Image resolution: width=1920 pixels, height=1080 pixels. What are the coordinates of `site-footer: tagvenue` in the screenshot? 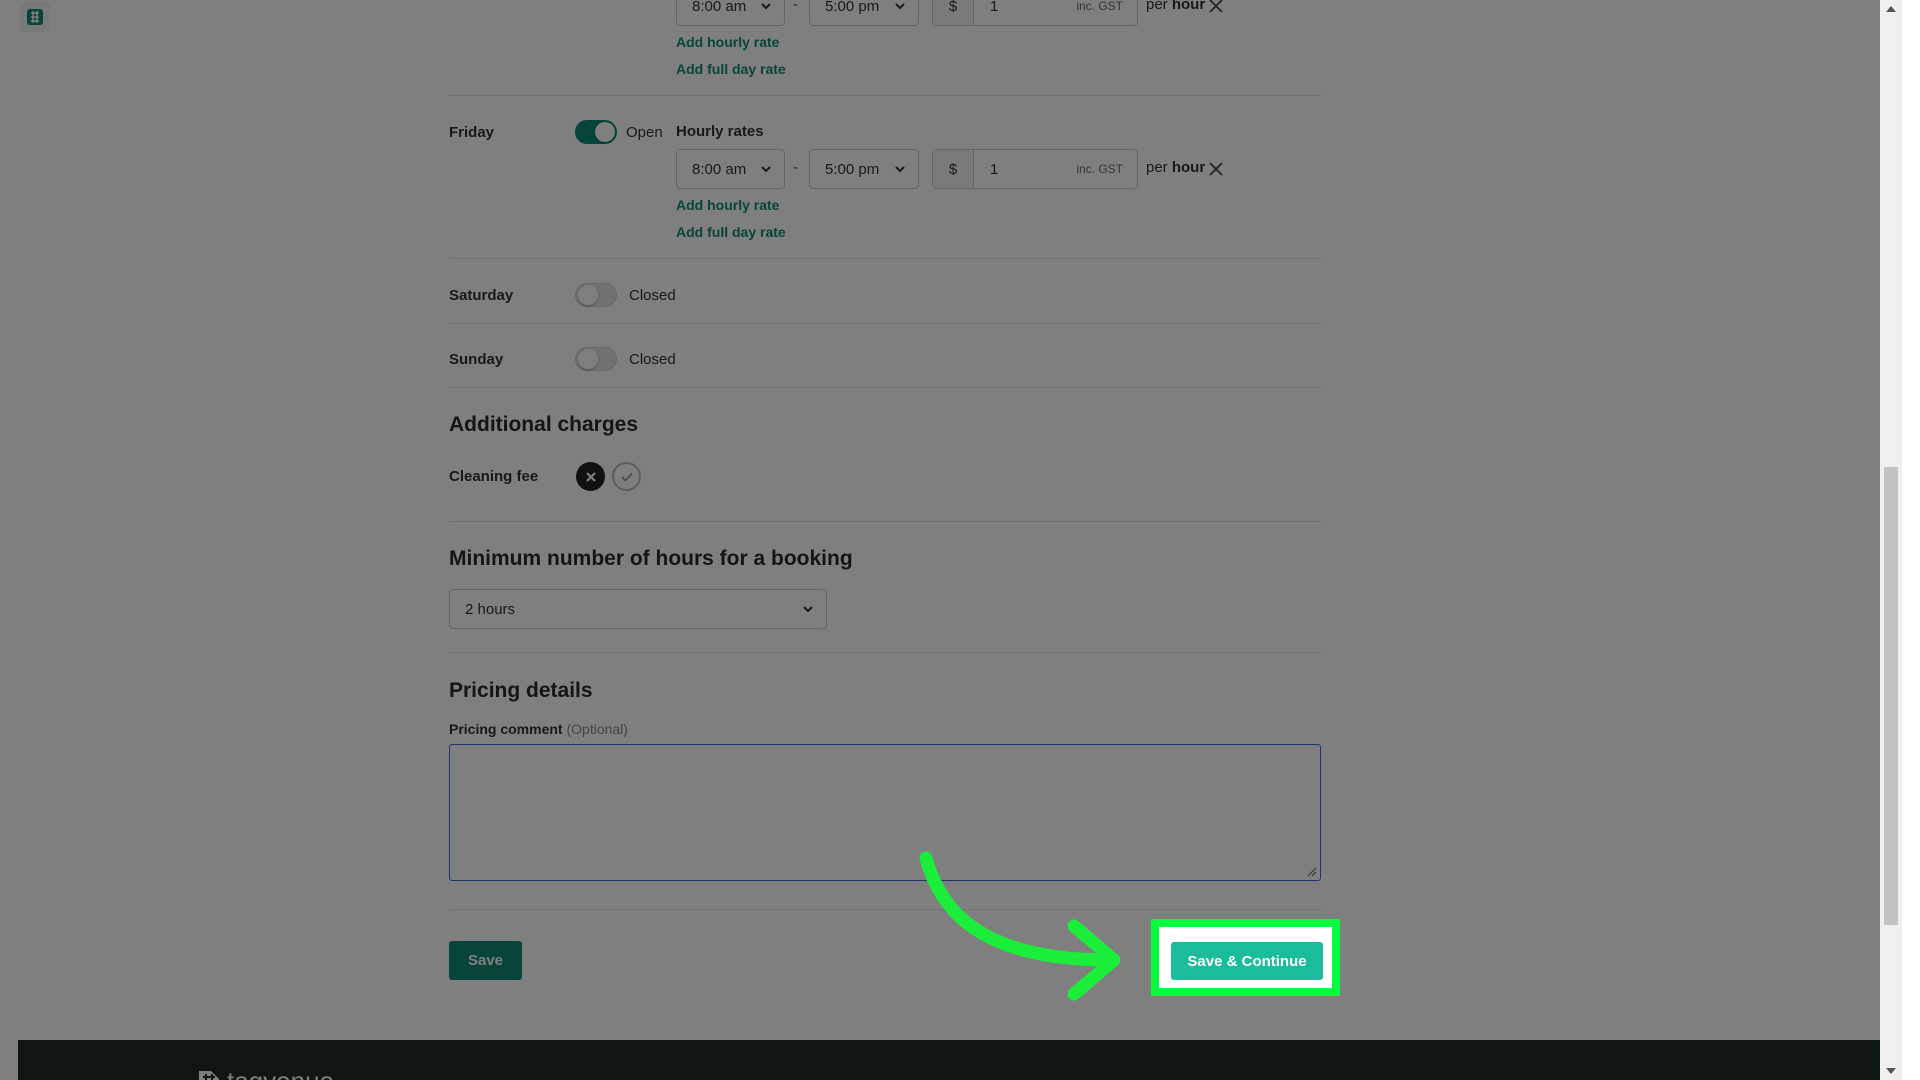 It's located at (949, 1060).